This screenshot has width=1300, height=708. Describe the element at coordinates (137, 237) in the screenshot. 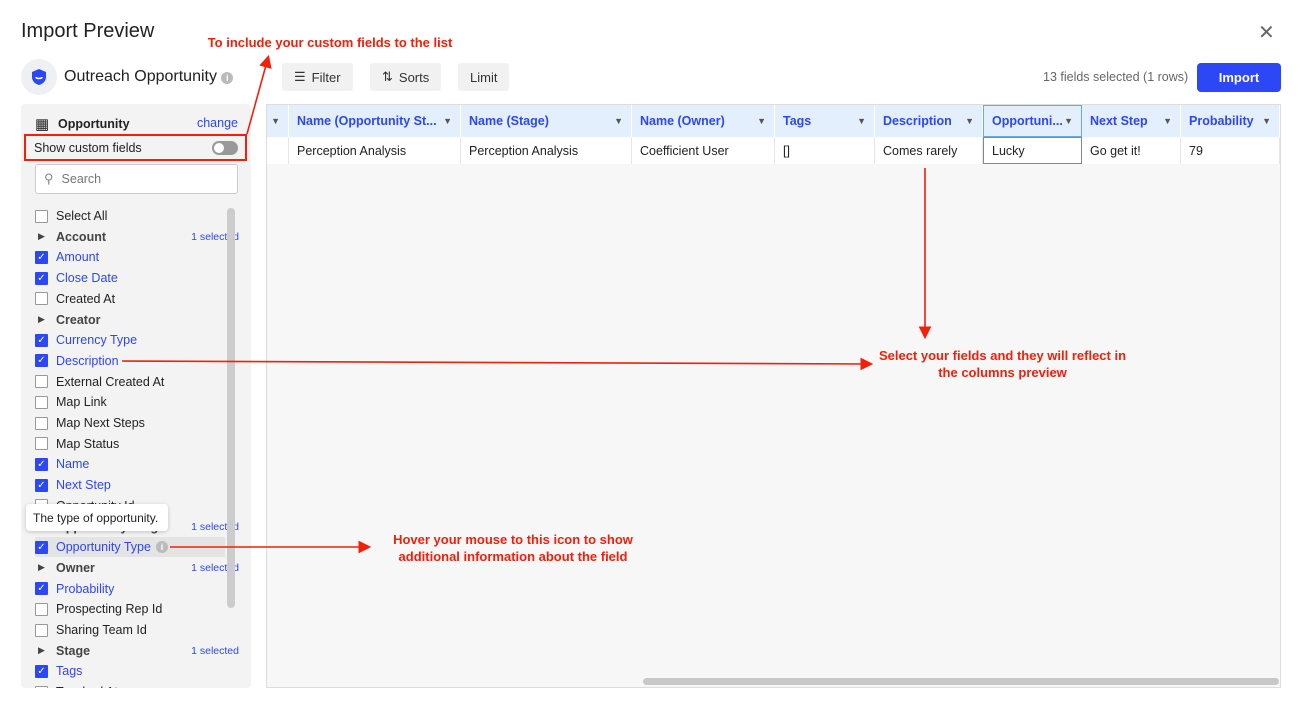

I see `field-group: ▶ Account 1 selected` at that location.